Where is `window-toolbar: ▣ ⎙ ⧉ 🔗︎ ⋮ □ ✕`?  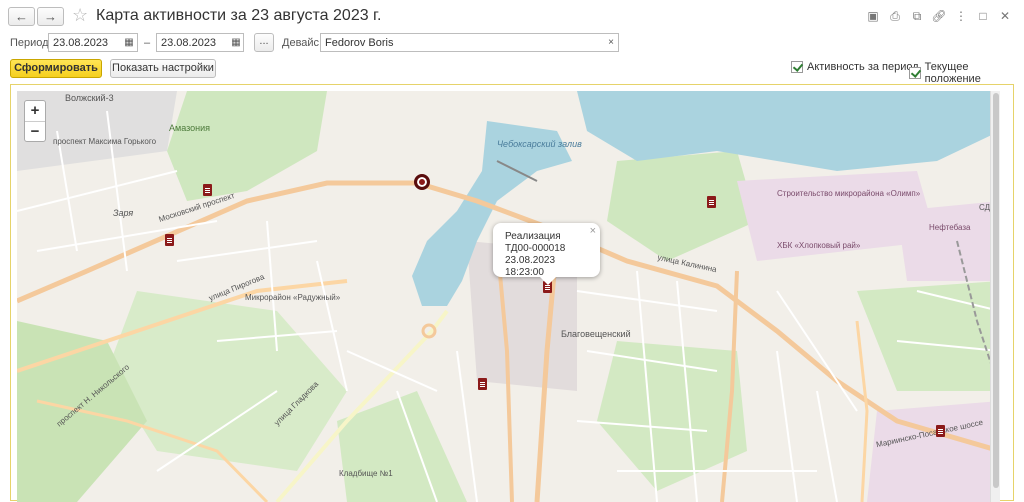 window-toolbar: ▣ ⎙ ⧉ 🔗︎ ⋮ □ ✕ is located at coordinates (939, 16).